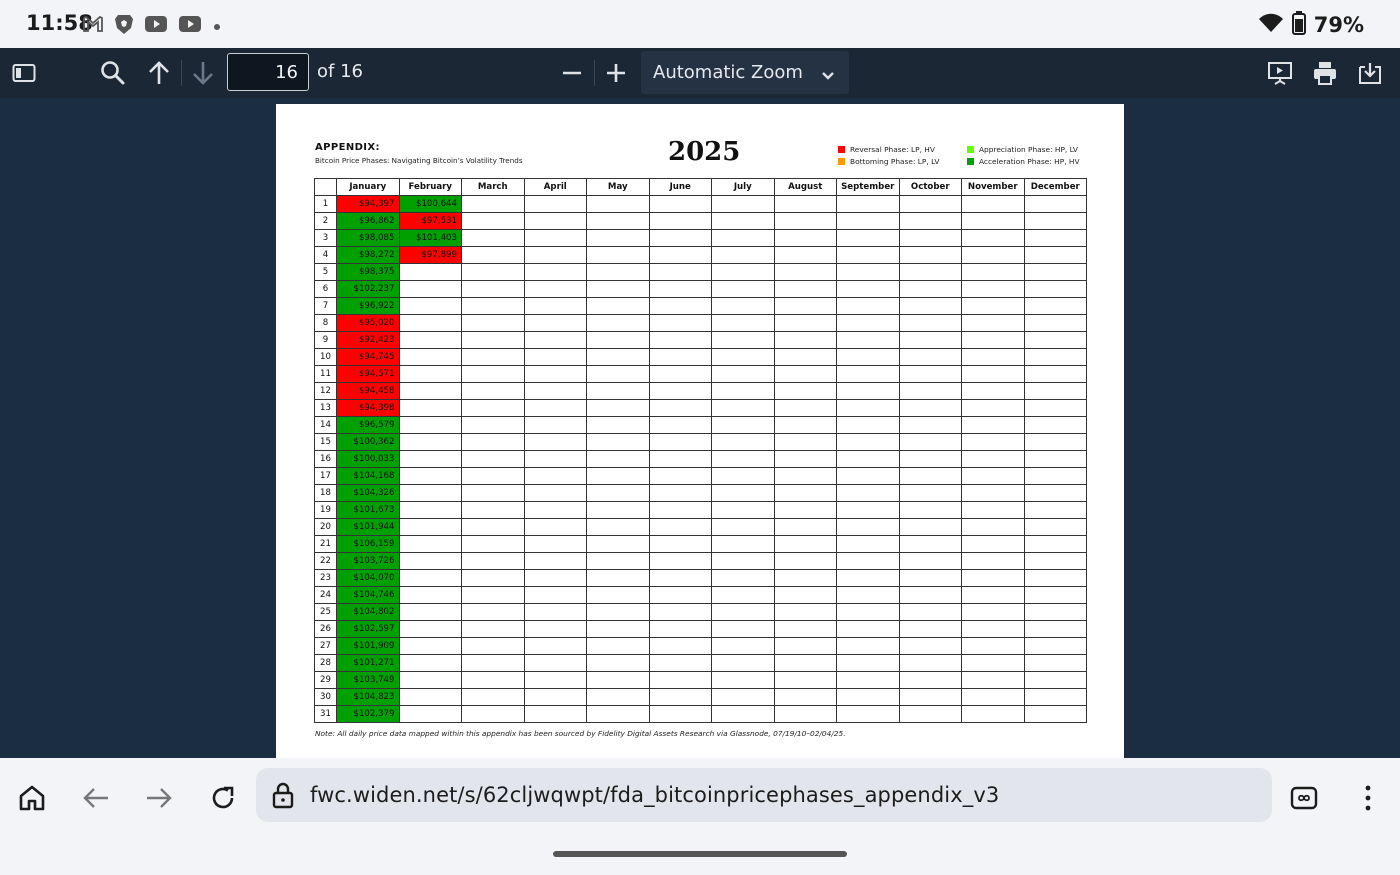  I want to click on month-header: July, so click(743, 187).